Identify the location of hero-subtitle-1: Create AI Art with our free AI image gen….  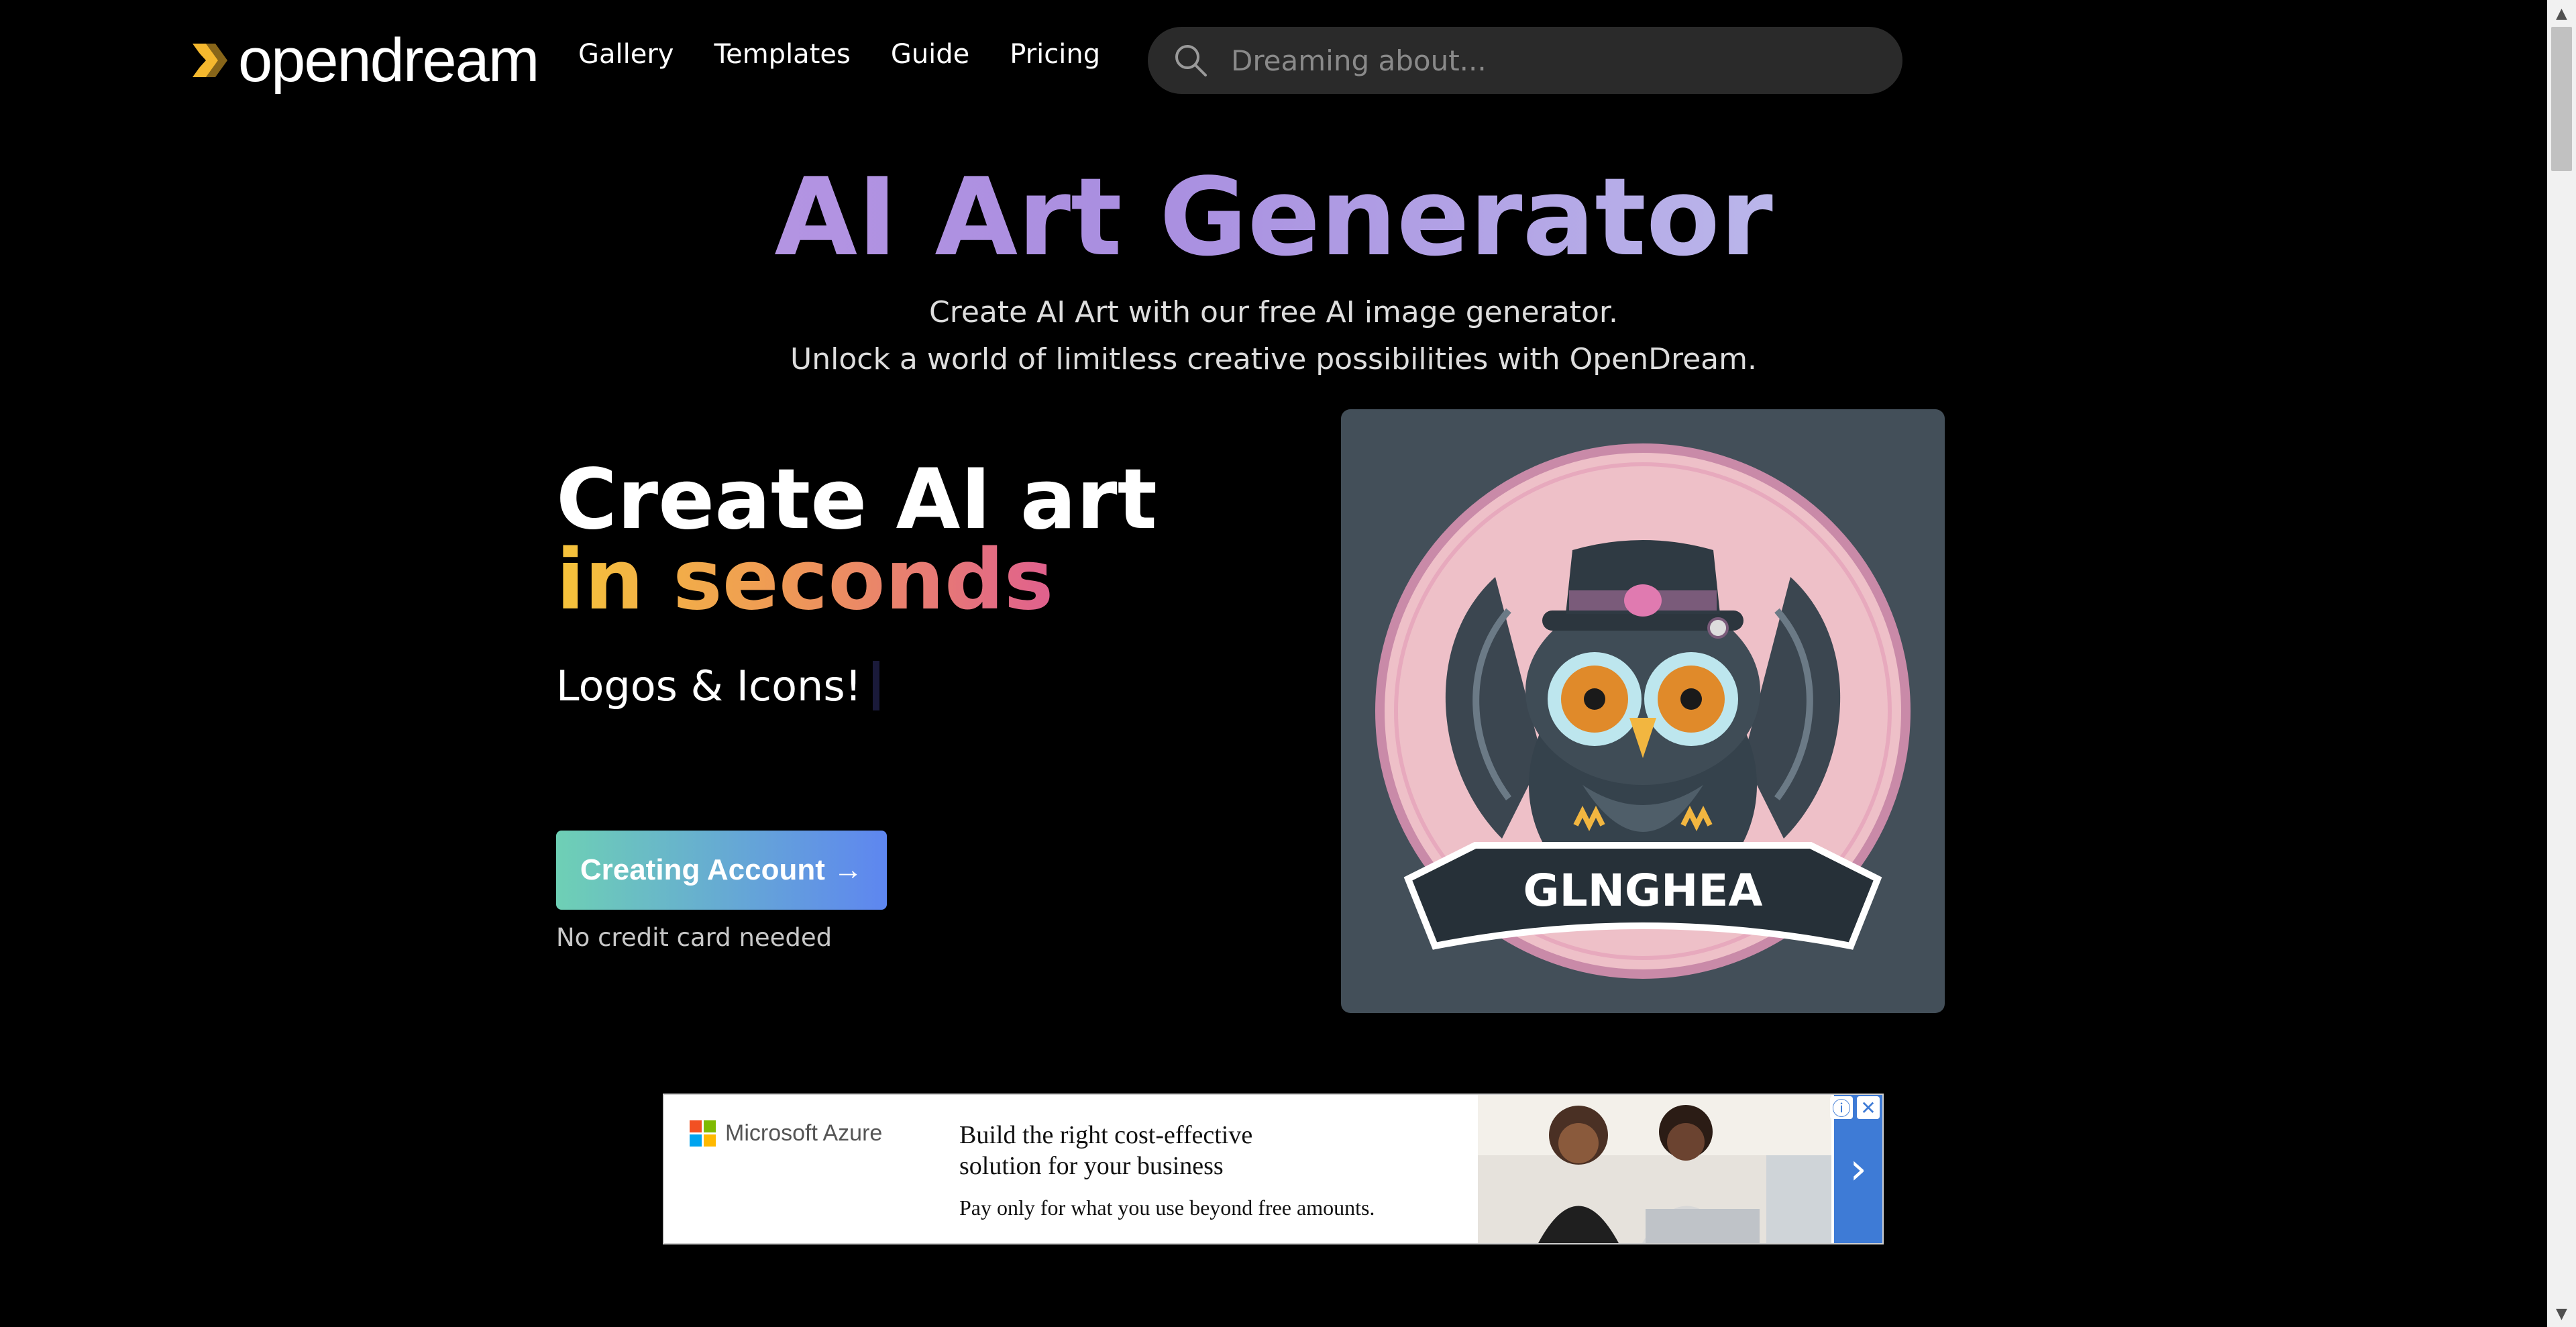
(1273, 312).